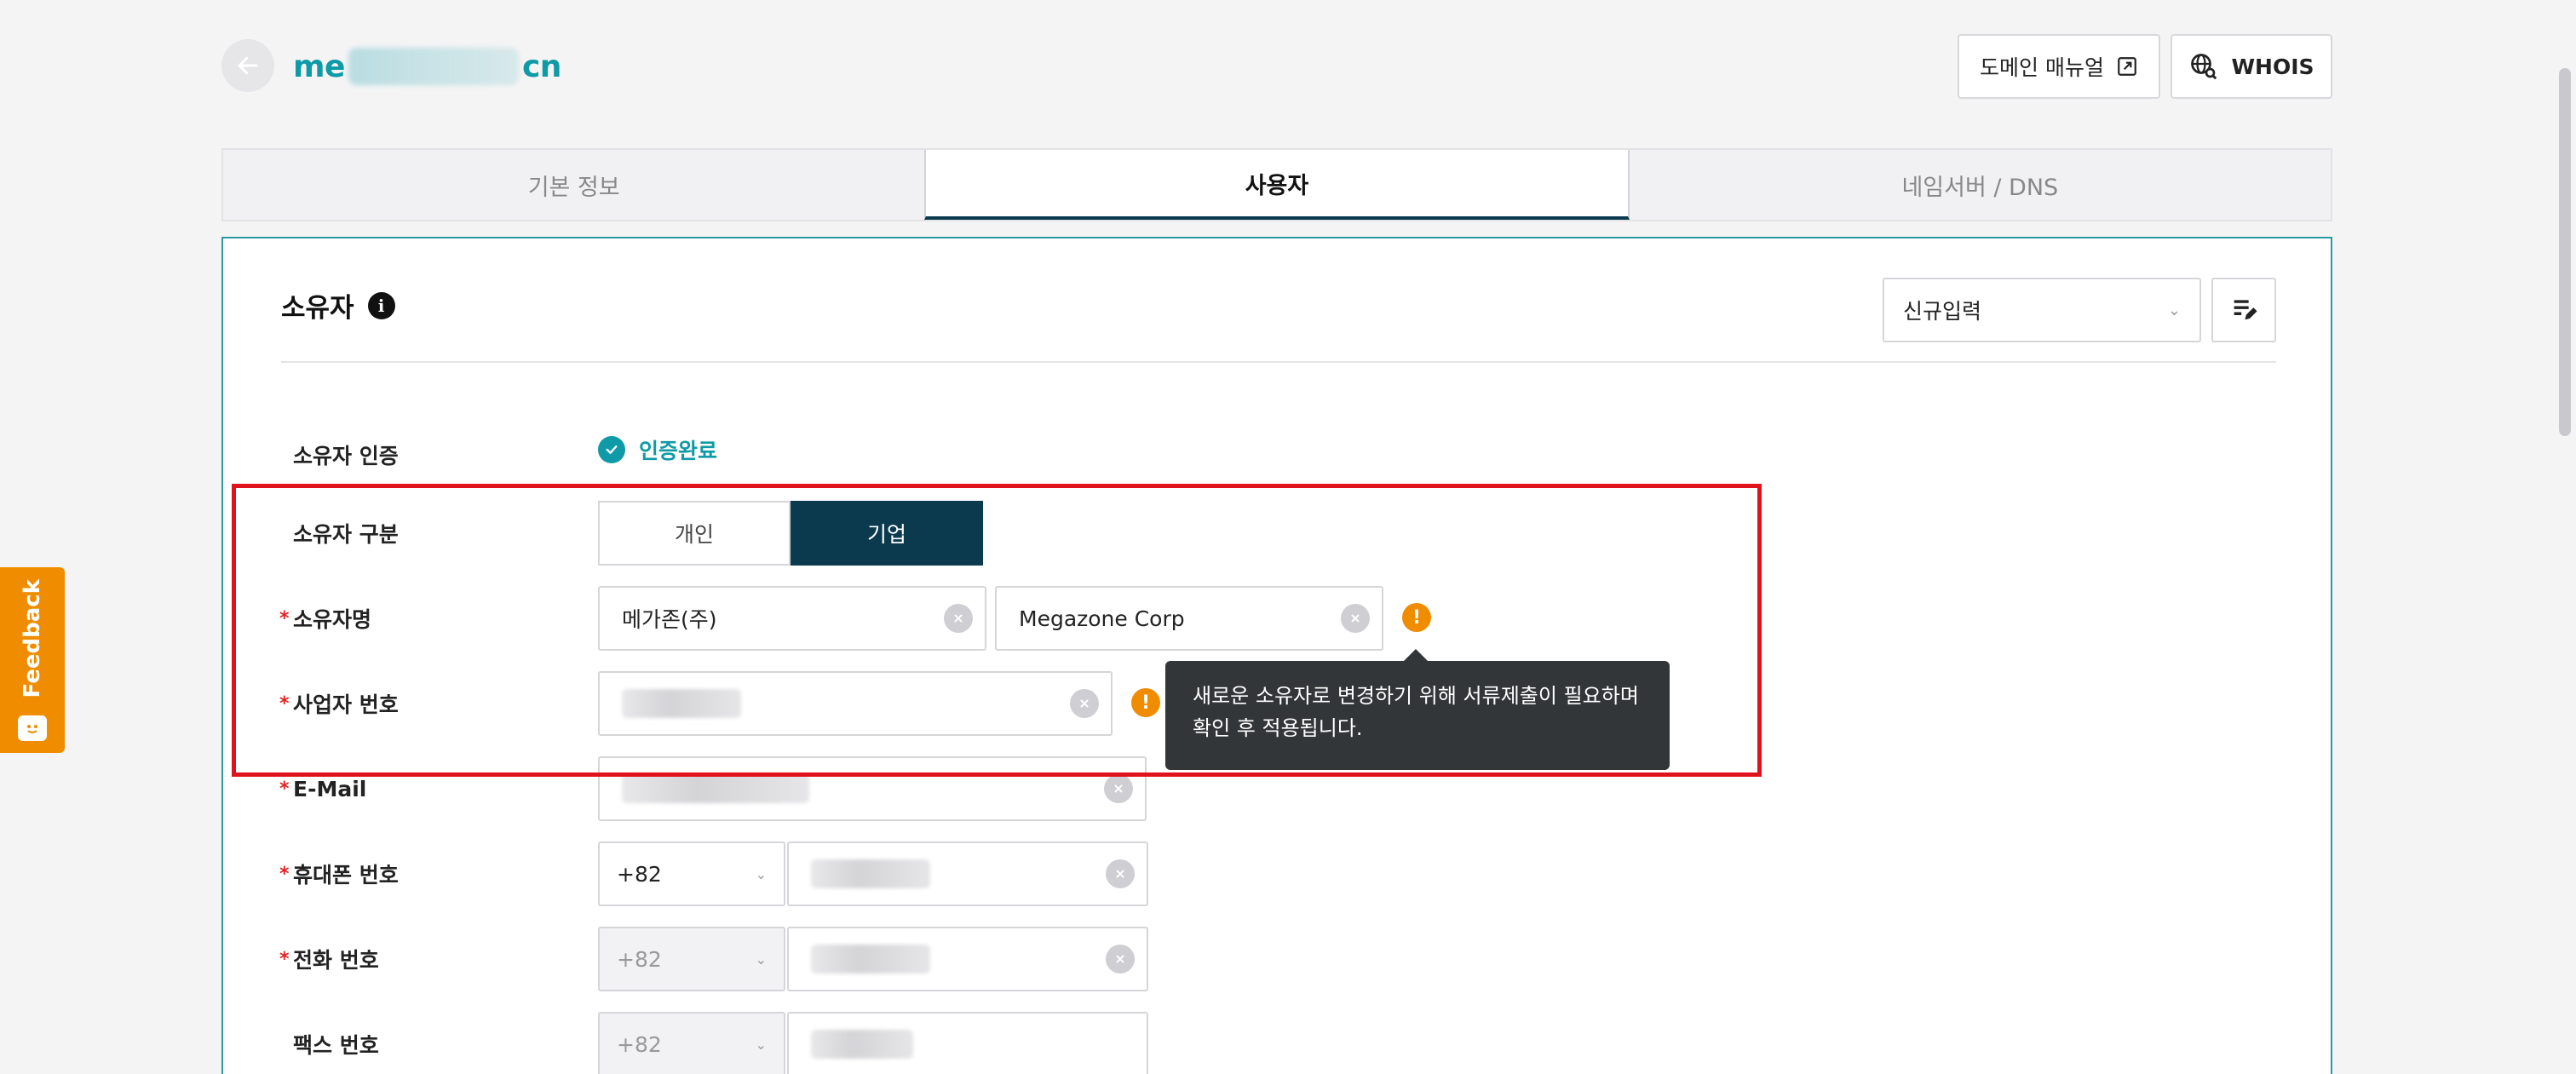 This screenshot has height=1074, width=2576. I want to click on section-divider, so click(1279, 362).